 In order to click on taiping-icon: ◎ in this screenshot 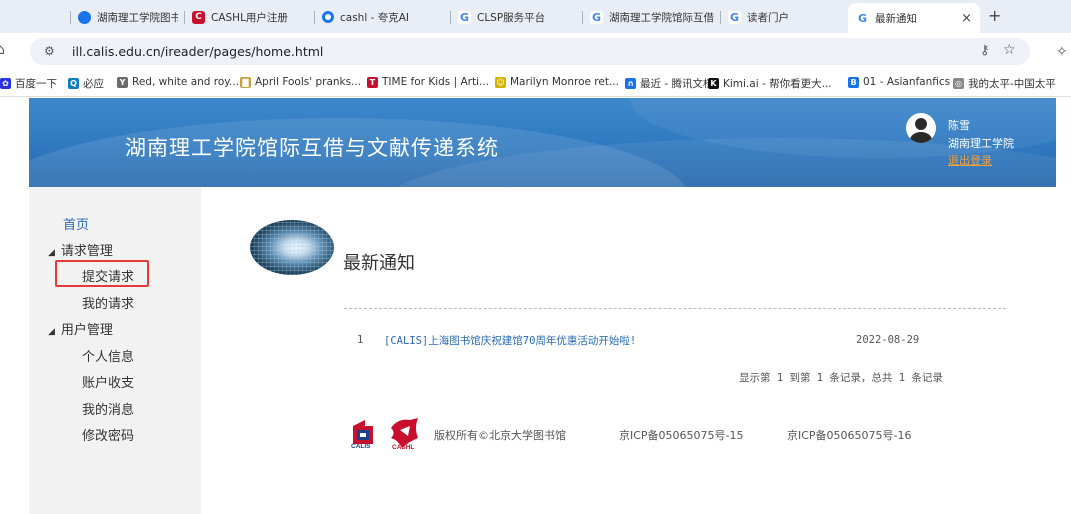, I will do `click(958, 83)`.